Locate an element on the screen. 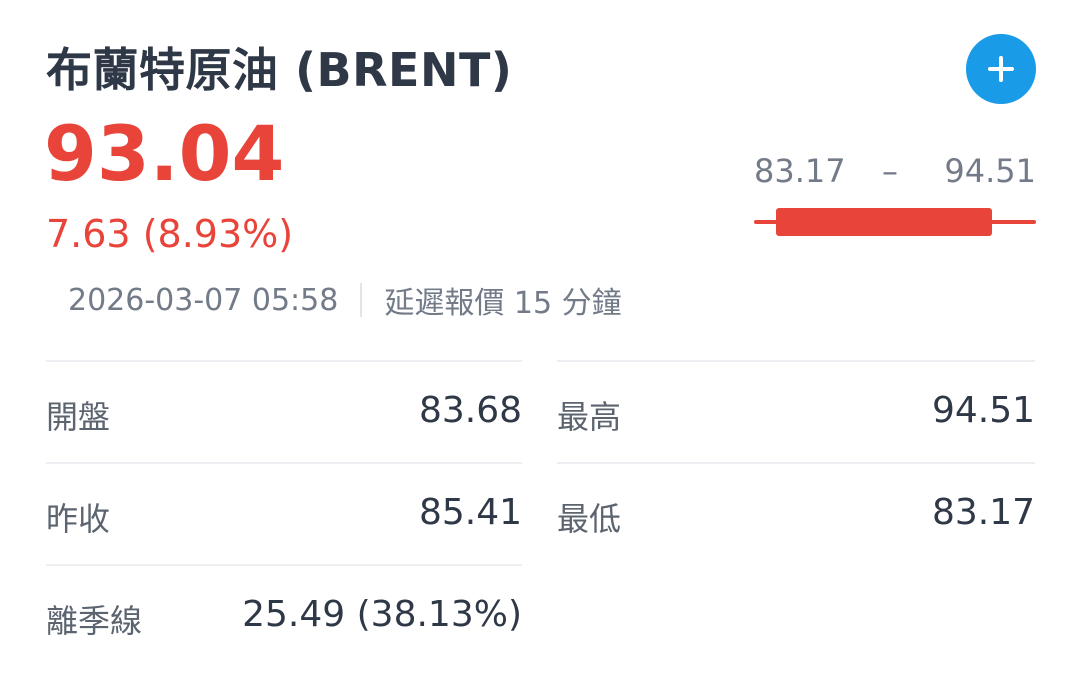 Image resolution: width=1080 pixels, height=686 pixels. stat-row-high: 最高 94.51 is located at coordinates (796, 411).